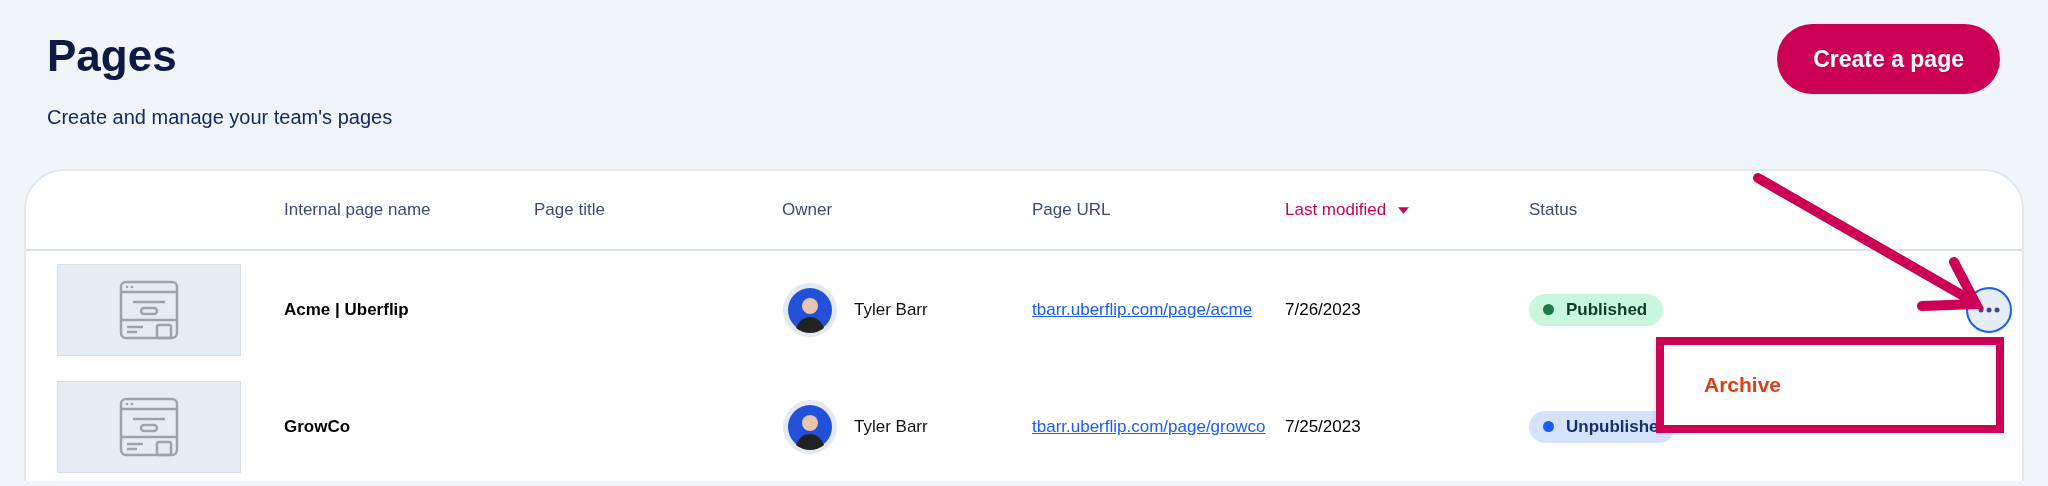  I want to click on archive-menu-item: Archive, so click(1719, 385).